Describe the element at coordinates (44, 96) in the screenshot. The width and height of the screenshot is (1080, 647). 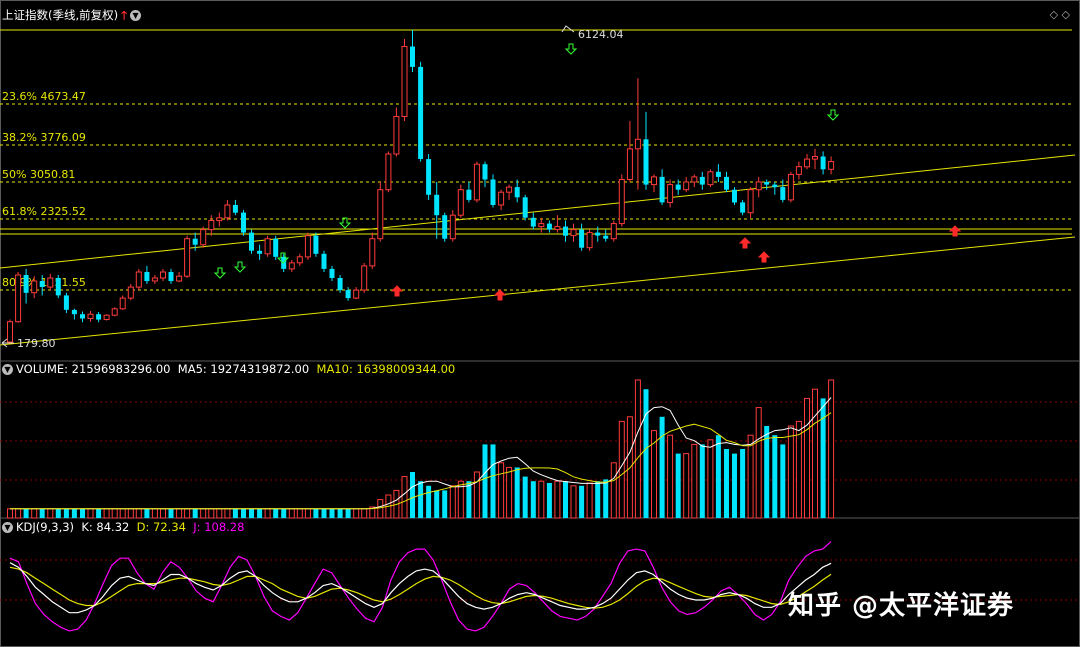
I see `fib-label: 23.6% 4673.47` at that location.